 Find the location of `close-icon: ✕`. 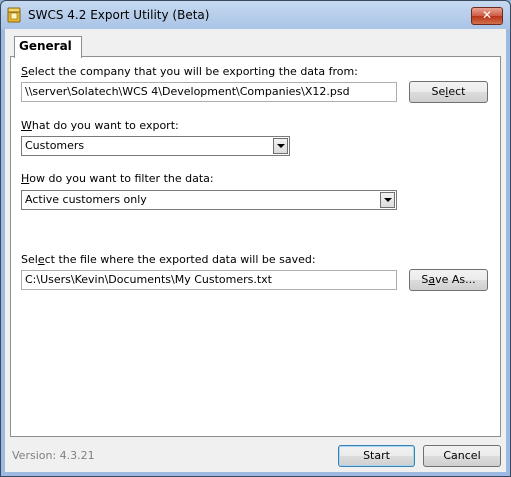

close-icon: ✕ is located at coordinates (487, 15).